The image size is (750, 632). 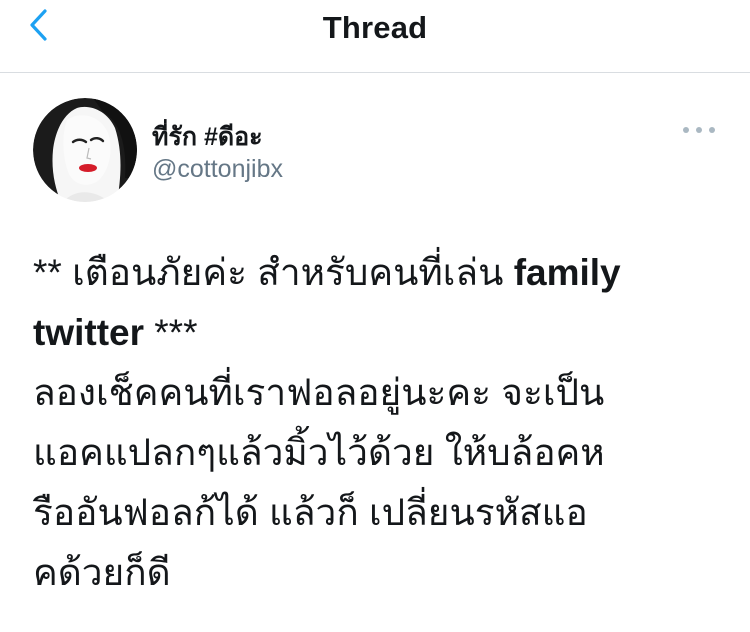 I want to click on tweet-text-line: ** เตือนภัยค่ะ สำหรับคนที่เล่น family, so click(x=378, y=273).